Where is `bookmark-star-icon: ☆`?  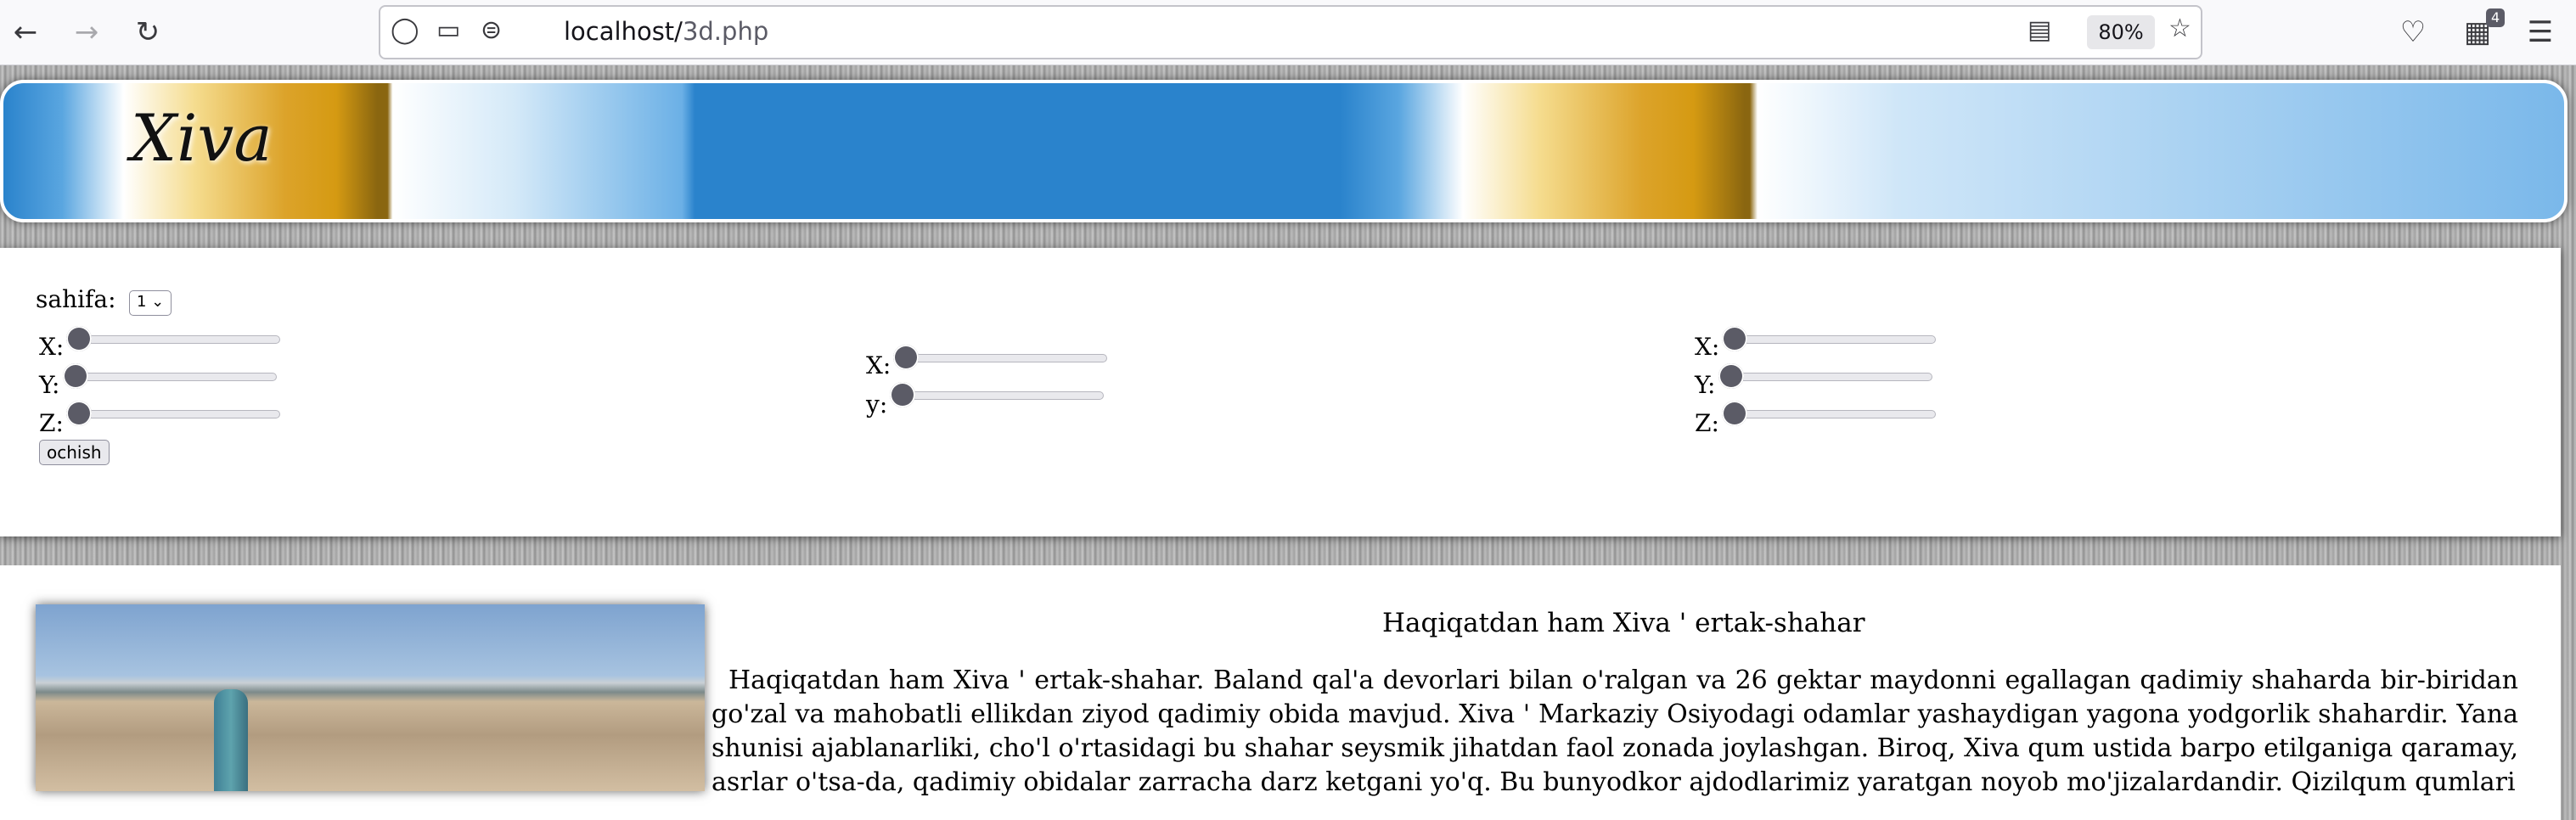
bookmark-star-icon: ☆ is located at coordinates (2179, 29).